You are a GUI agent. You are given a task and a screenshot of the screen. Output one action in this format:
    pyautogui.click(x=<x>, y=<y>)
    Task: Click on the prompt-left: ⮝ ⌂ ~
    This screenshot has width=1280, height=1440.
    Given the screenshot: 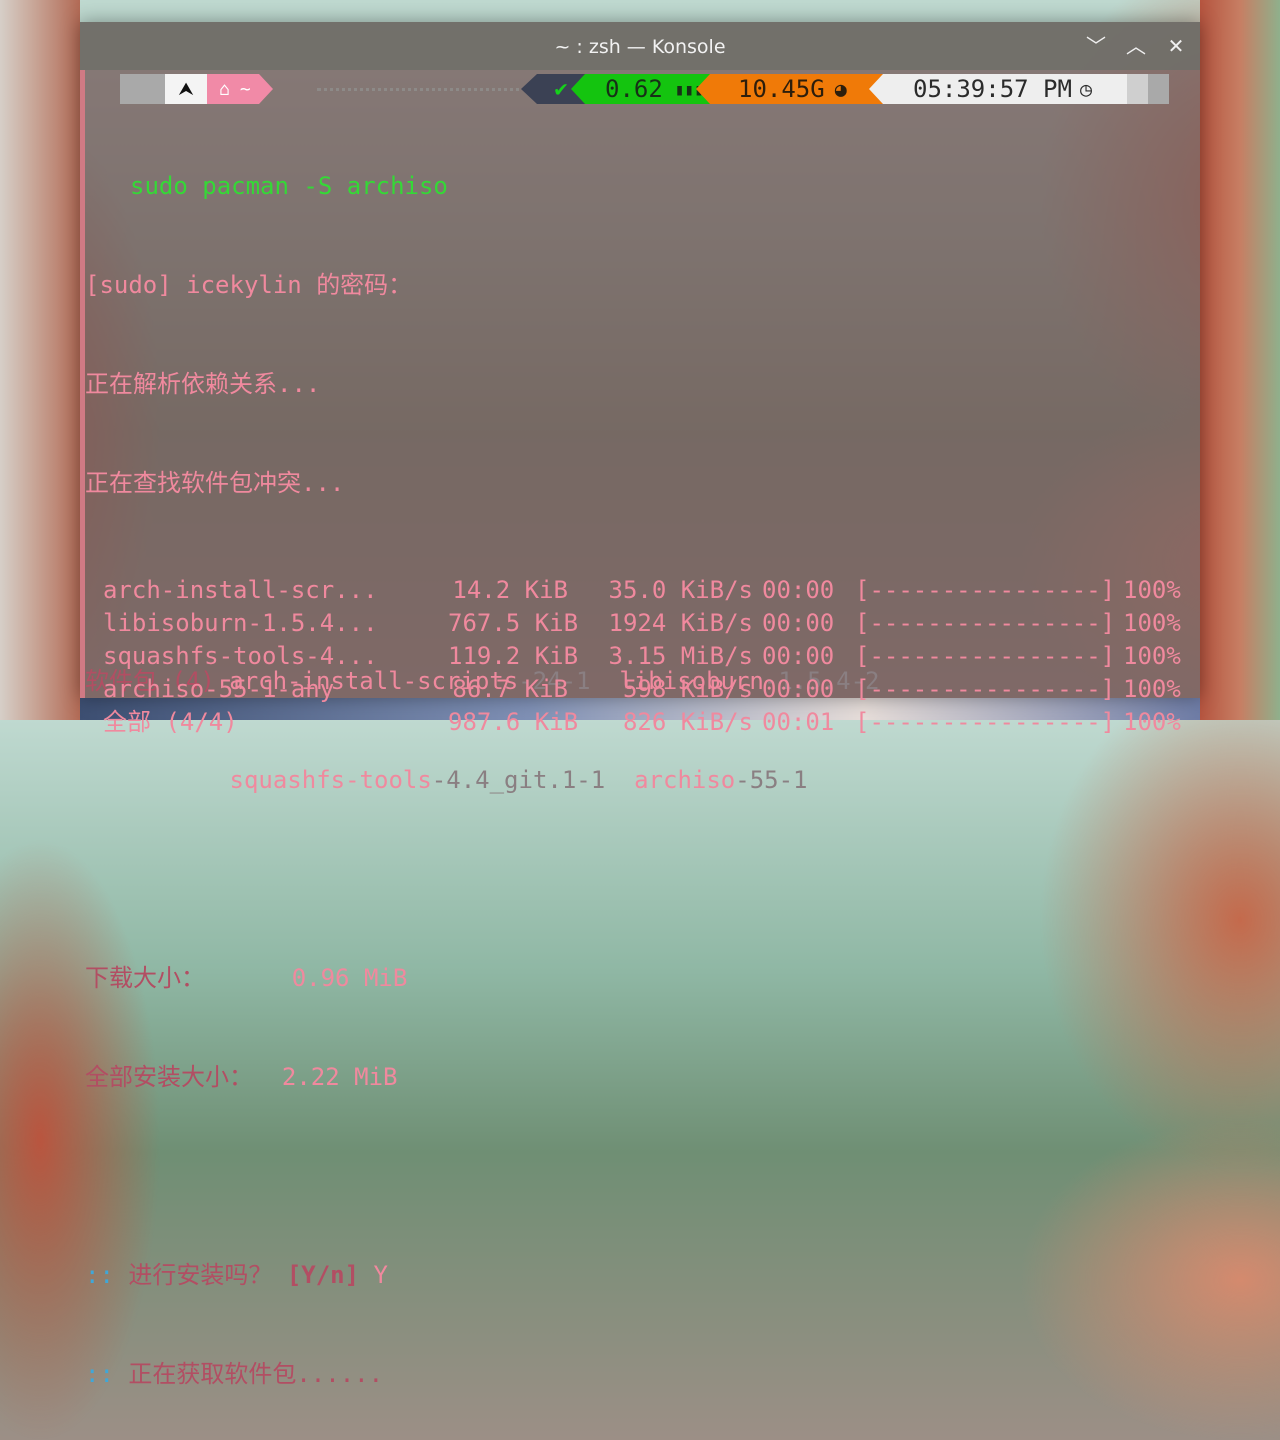 What is the action you would take?
    pyautogui.click(x=196, y=89)
    